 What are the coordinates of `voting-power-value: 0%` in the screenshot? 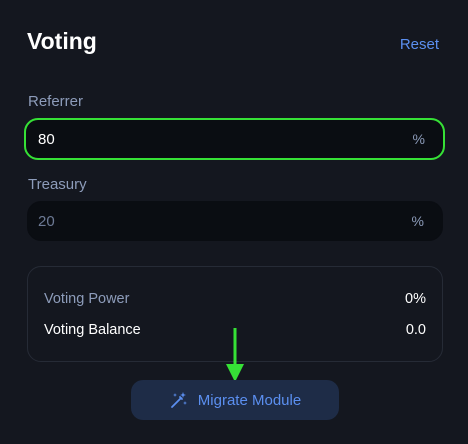 It's located at (415, 299).